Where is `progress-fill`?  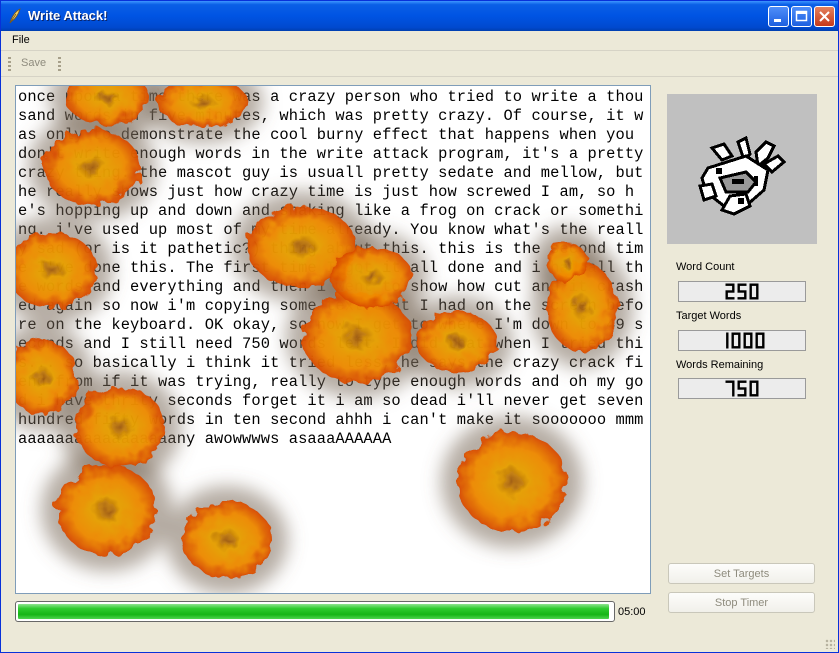 progress-fill is located at coordinates (314, 611).